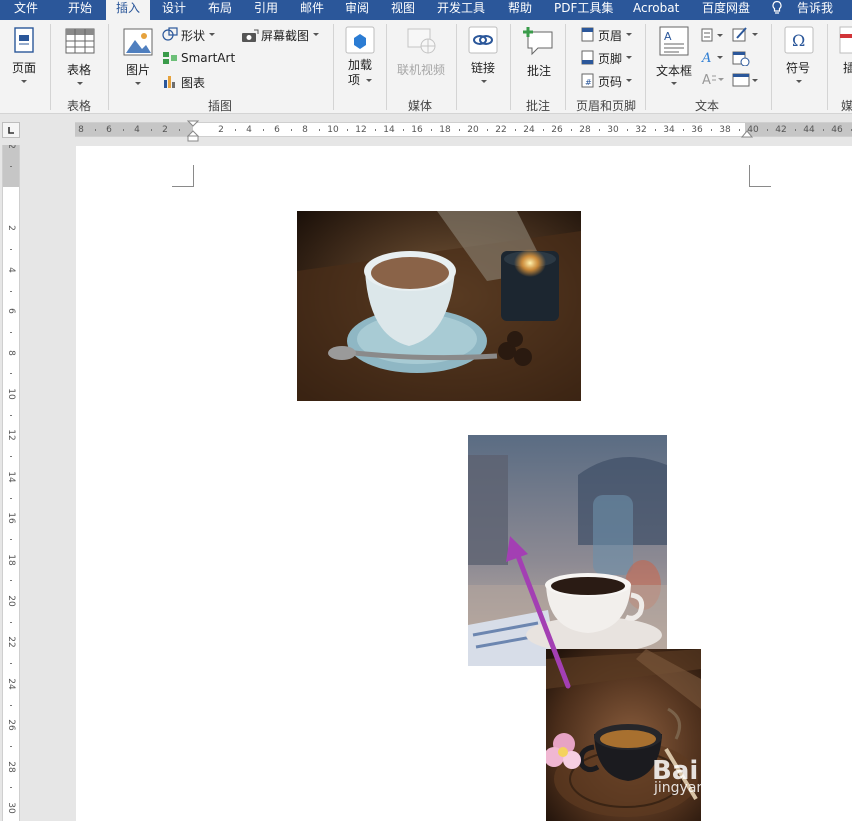  Describe the element at coordinates (746, 80) in the screenshot. I see `object-icon` at that location.